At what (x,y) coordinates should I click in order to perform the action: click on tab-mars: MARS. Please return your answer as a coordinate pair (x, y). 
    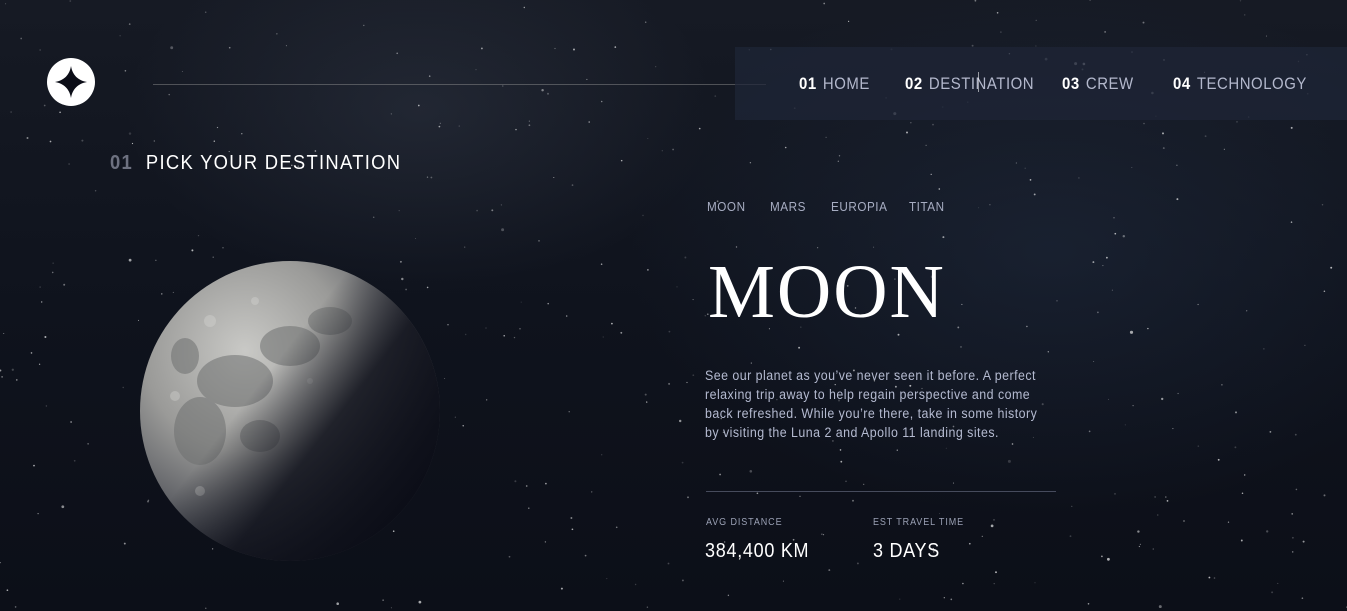
    Looking at the image, I should click on (787, 206).